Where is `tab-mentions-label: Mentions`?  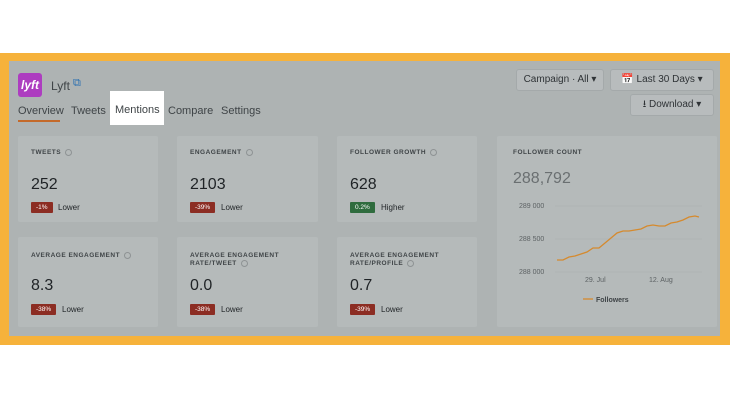 tab-mentions-label: Mentions is located at coordinates (137, 110).